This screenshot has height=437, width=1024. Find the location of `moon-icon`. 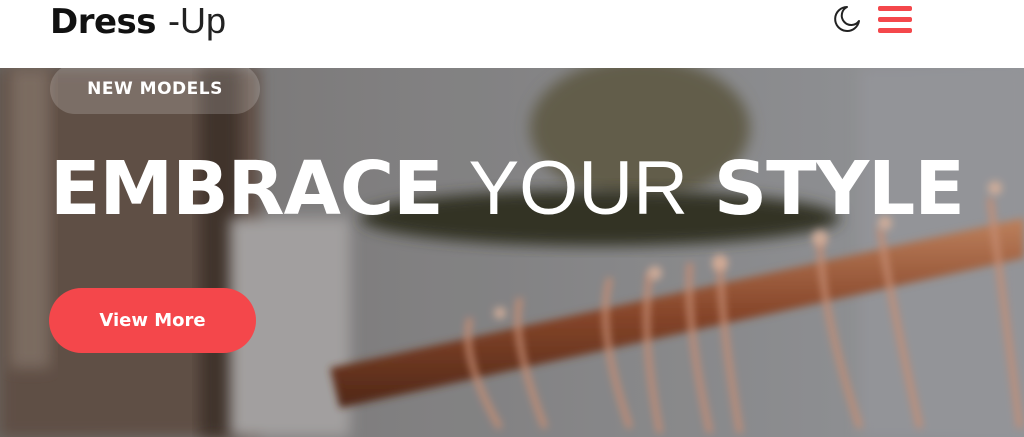

moon-icon is located at coordinates (847, 19).